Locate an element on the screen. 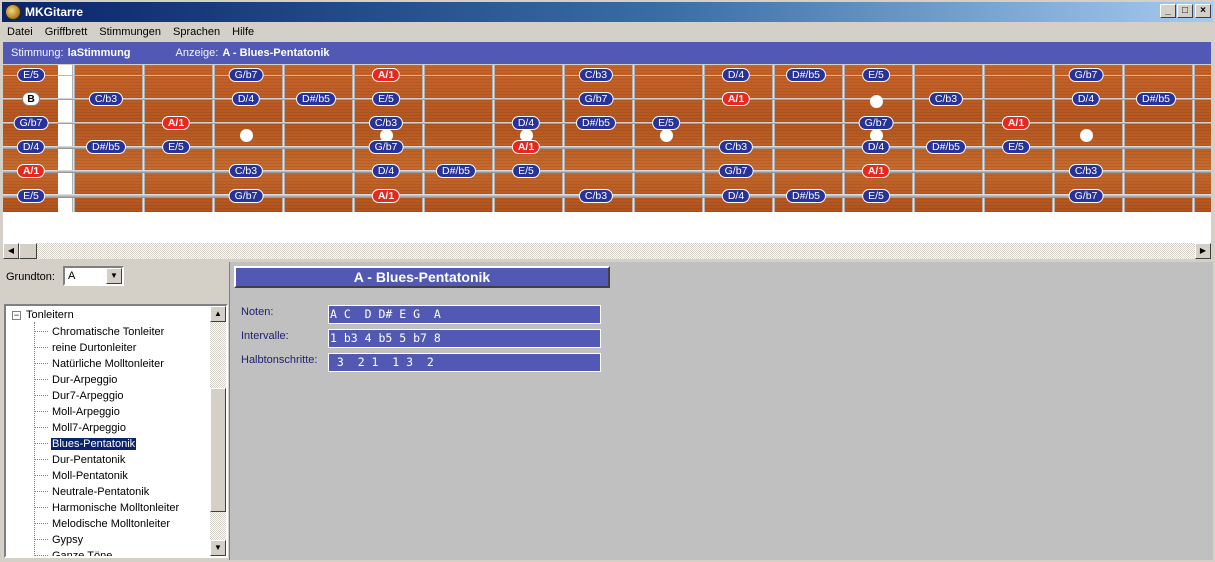  tree-item: Ganze Töne is located at coordinates (73, 552).